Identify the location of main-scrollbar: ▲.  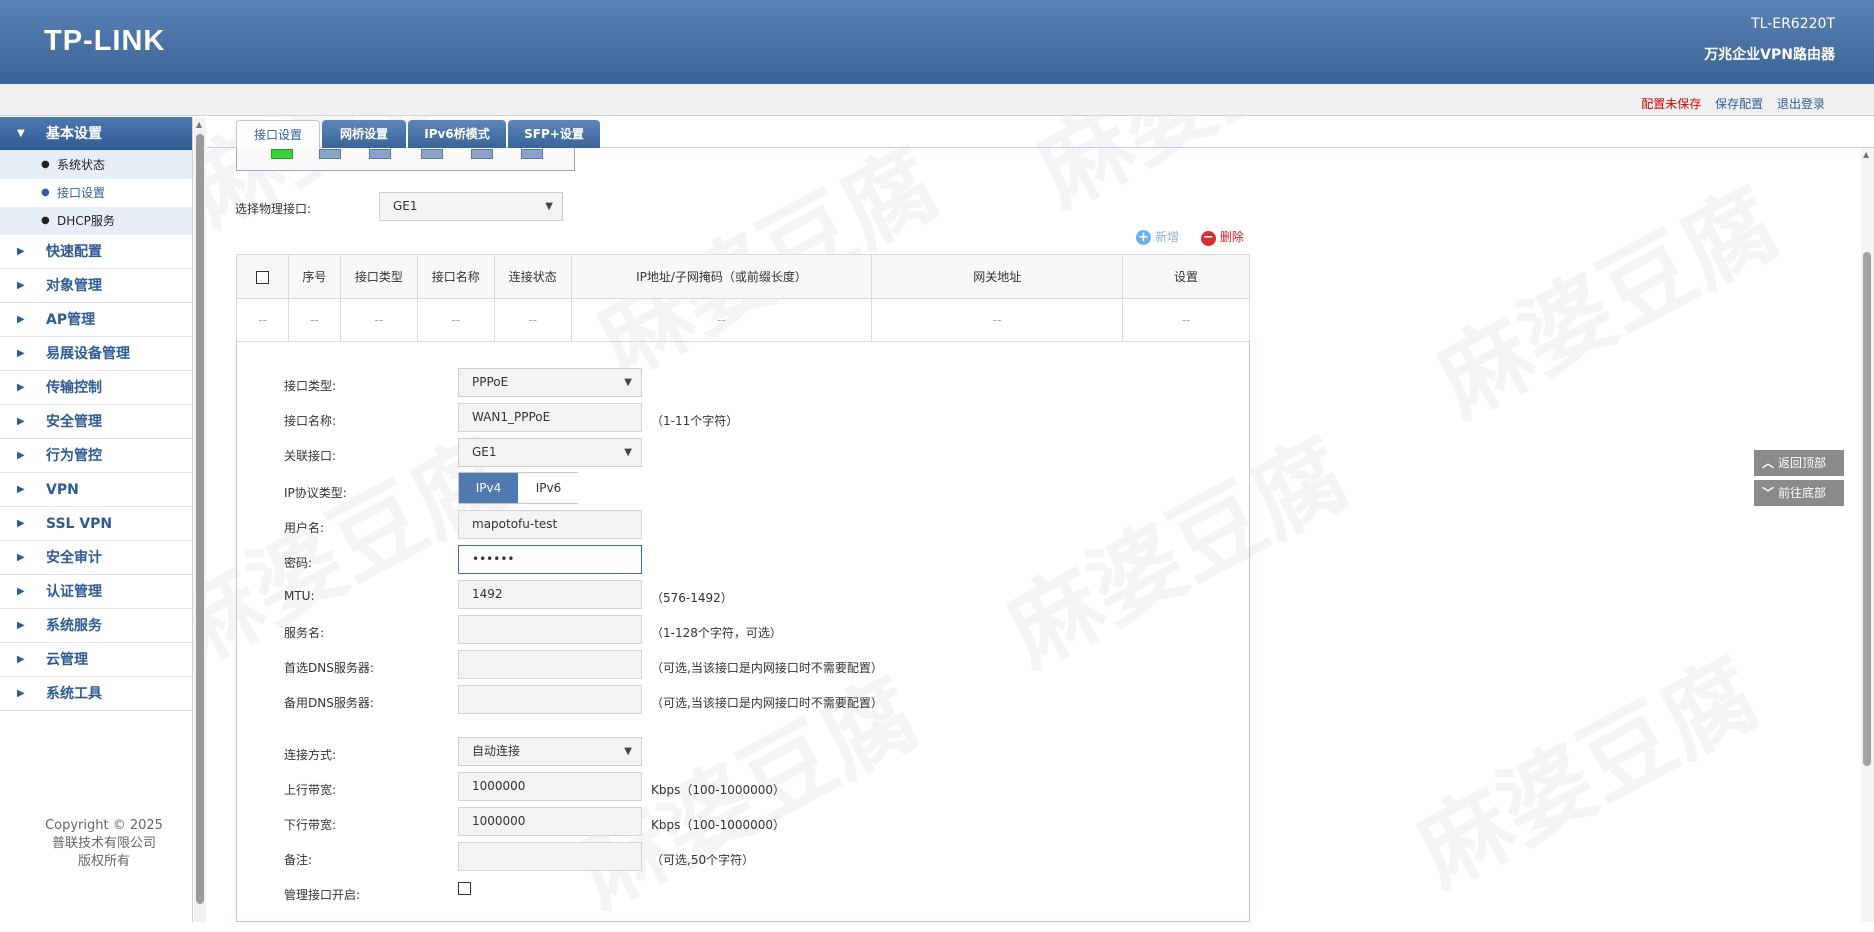
(1867, 535).